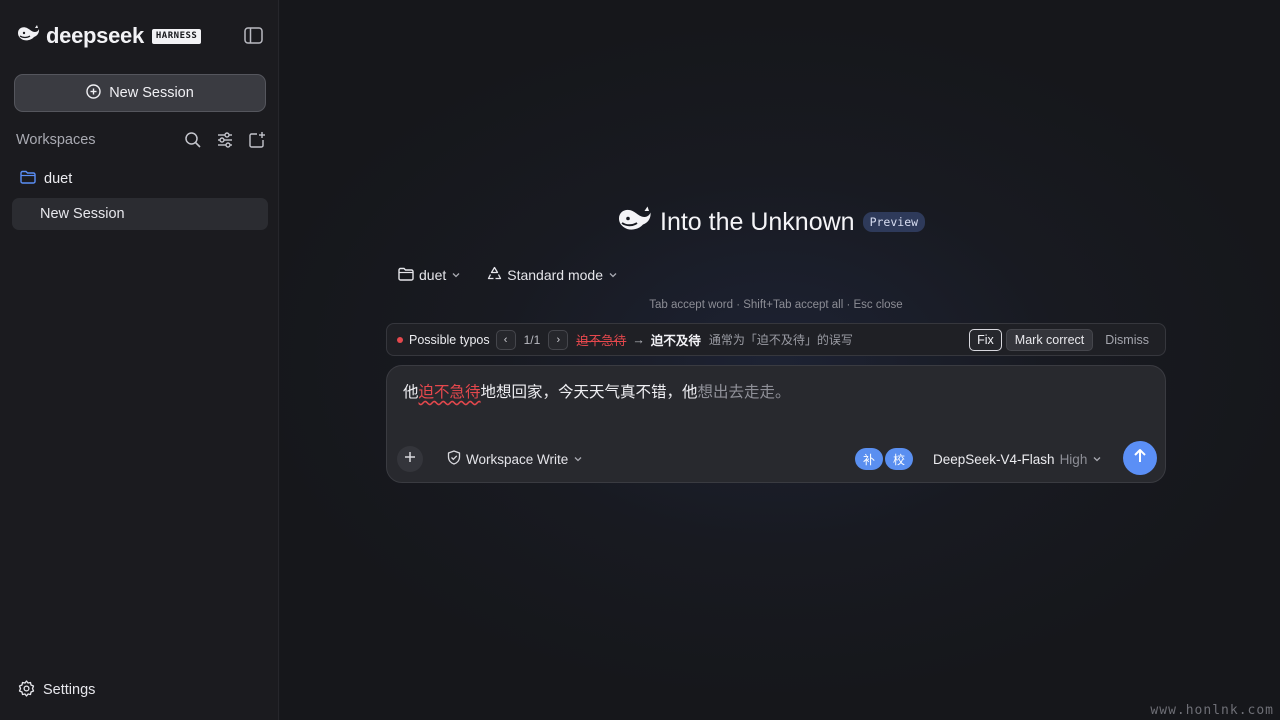 This screenshot has width=1280, height=720. Describe the element at coordinates (253, 35) in the screenshot. I see `sidebar-toggle-icon` at that location.